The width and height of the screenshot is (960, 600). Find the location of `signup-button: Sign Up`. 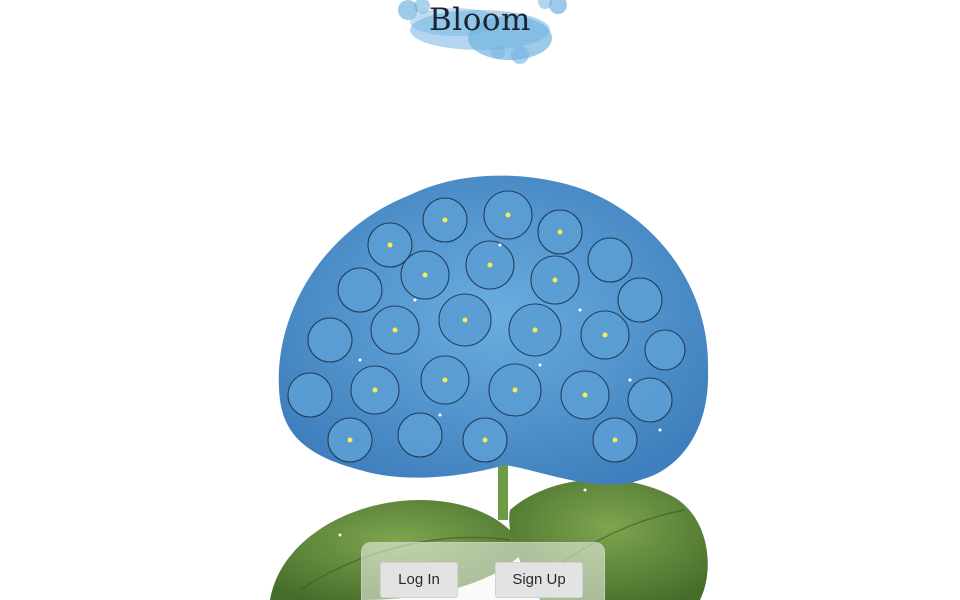

signup-button: Sign Up is located at coordinates (539, 580).